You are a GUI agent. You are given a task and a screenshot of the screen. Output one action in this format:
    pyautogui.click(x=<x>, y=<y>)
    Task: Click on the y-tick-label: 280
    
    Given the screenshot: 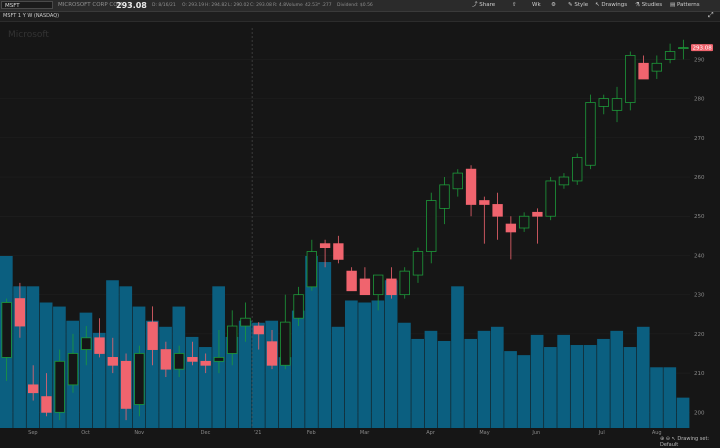 What is the action you would take?
    pyautogui.click(x=699, y=100)
    